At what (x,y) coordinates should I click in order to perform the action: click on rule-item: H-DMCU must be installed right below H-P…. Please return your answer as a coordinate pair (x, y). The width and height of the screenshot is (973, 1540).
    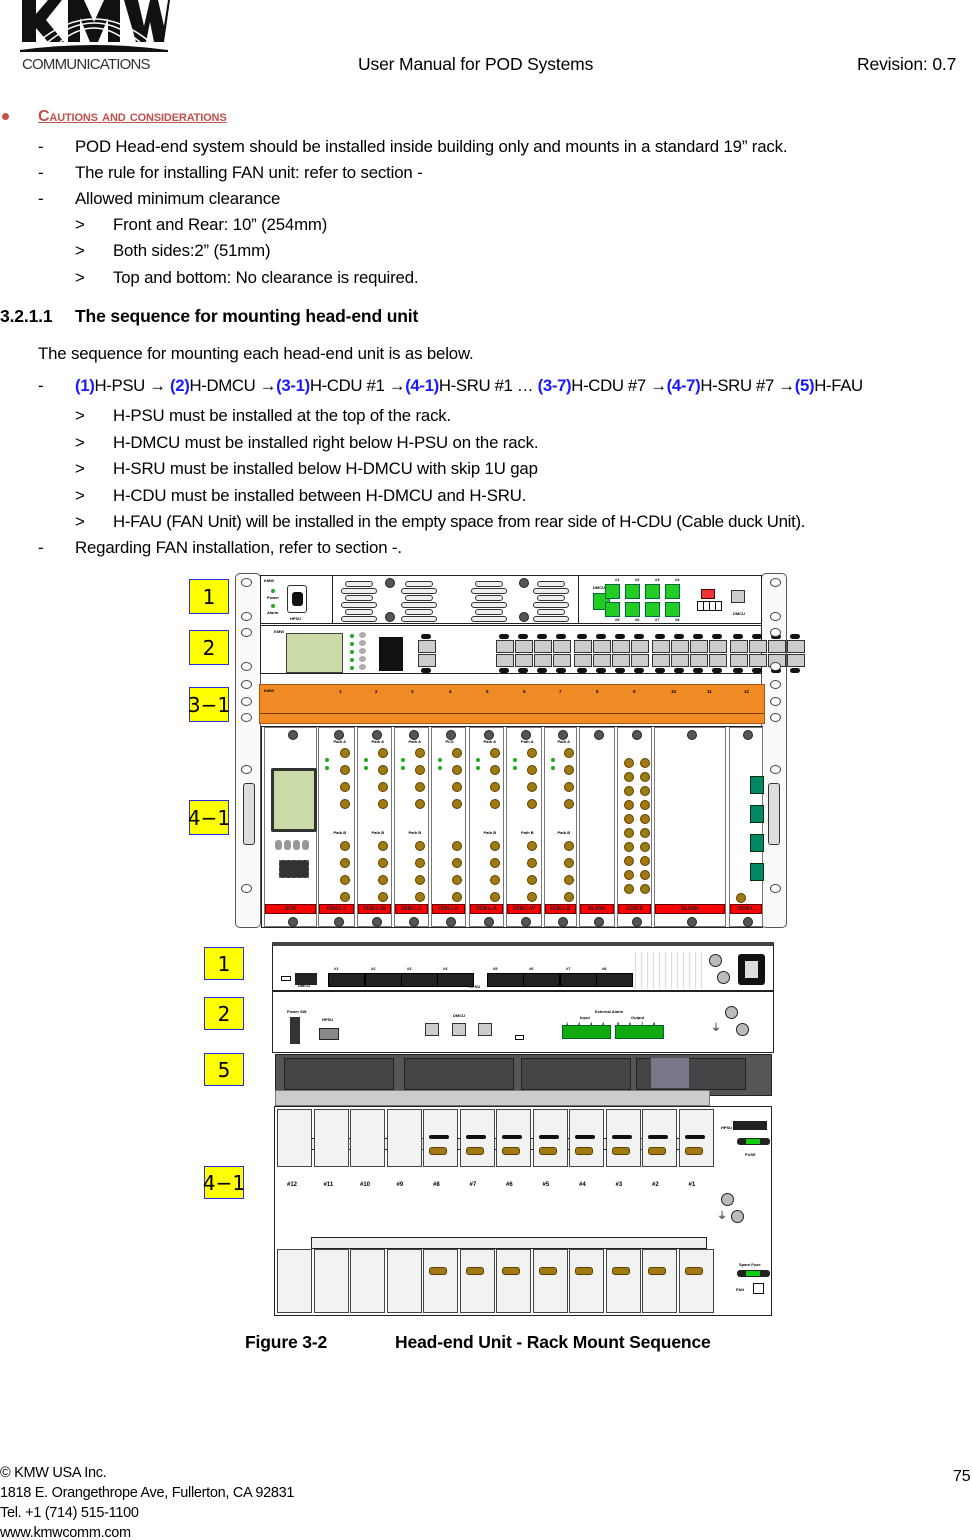
    Looking at the image, I should click on (326, 442).